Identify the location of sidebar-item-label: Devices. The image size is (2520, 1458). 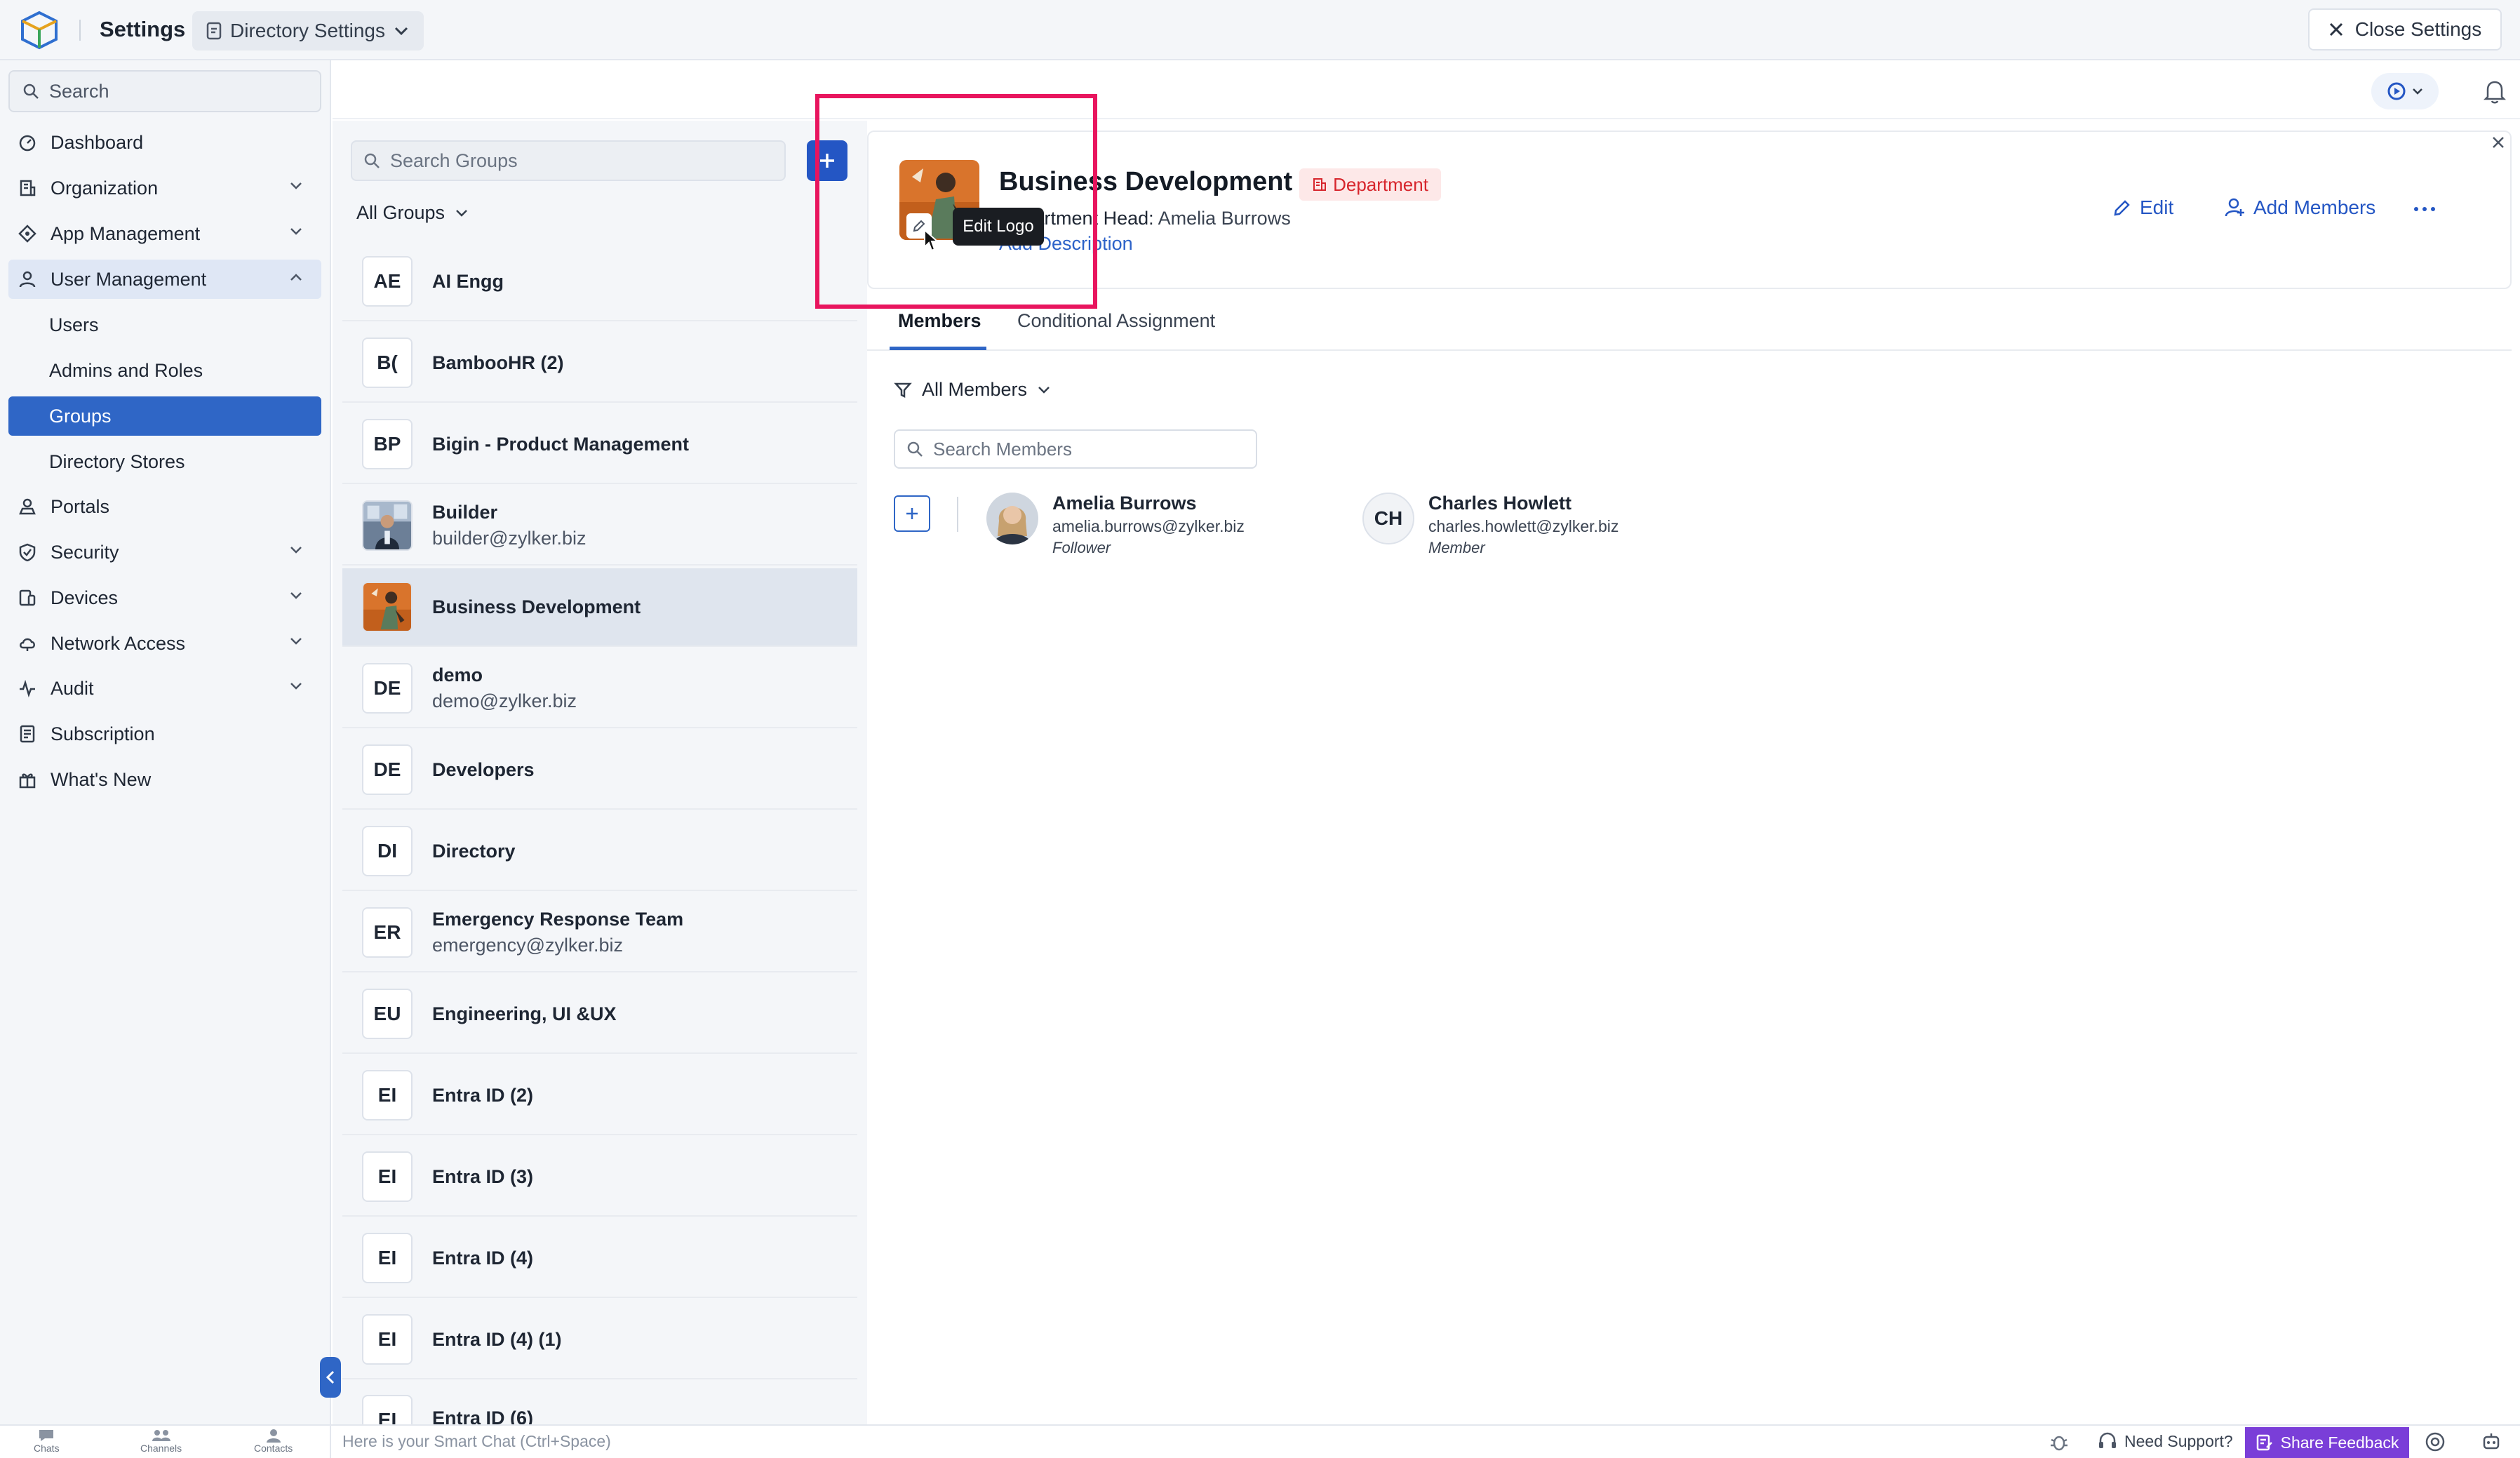
(85, 597).